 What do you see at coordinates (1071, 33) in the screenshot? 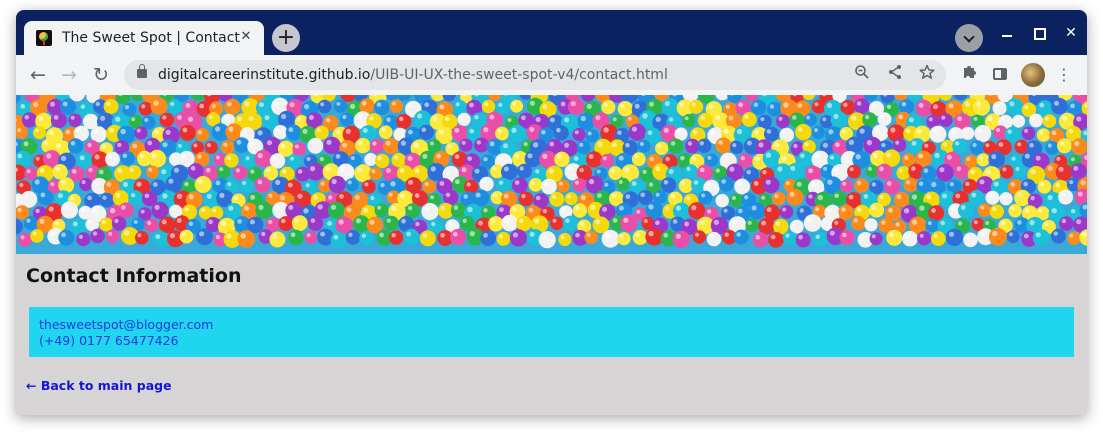
I see `close-icon: ✕` at bounding box center [1071, 33].